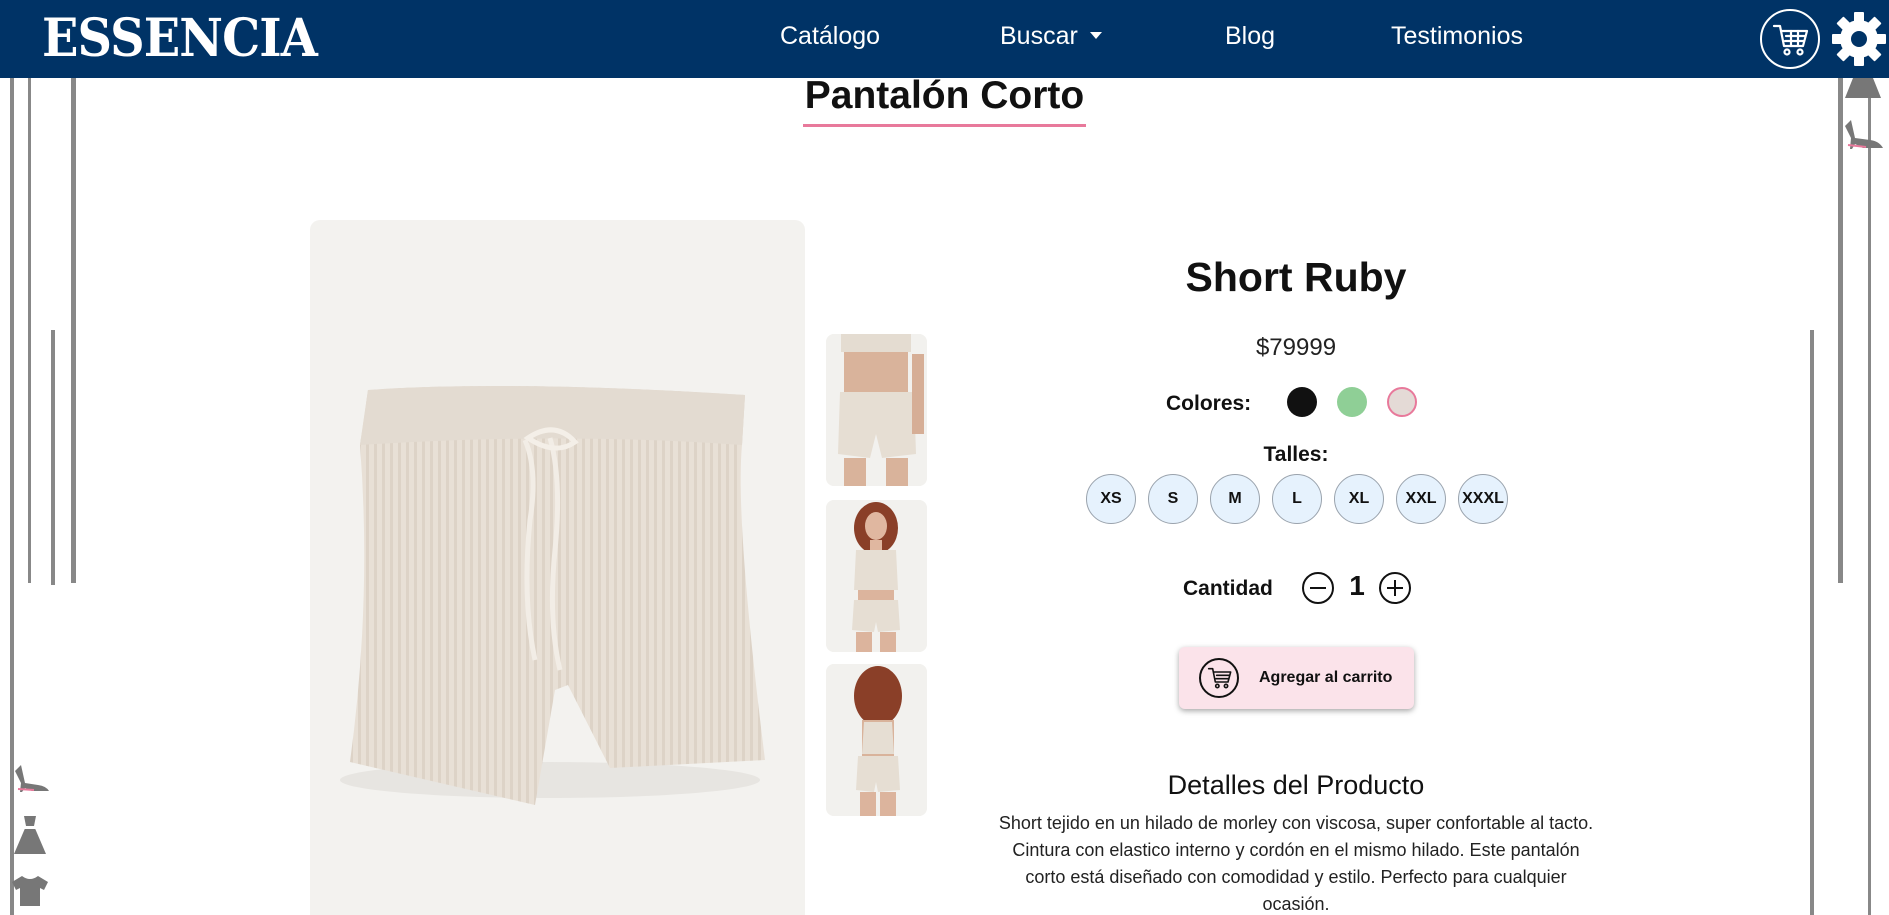 This screenshot has width=1889, height=915. I want to click on color-swatch-black, so click(1302, 402).